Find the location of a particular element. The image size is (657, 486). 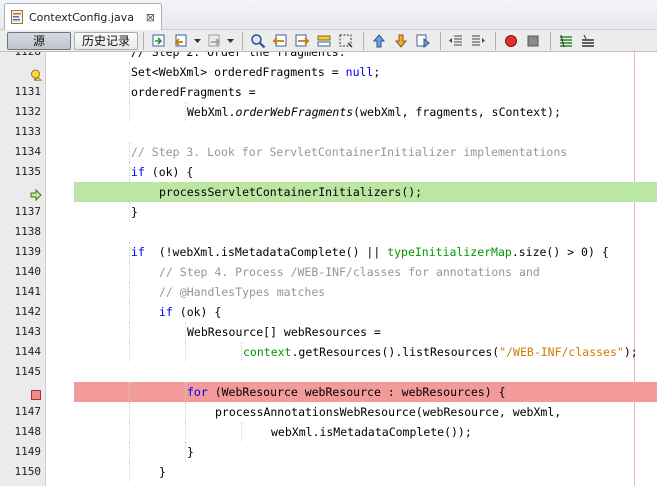

next-bookmark-icon is located at coordinates (401, 41).